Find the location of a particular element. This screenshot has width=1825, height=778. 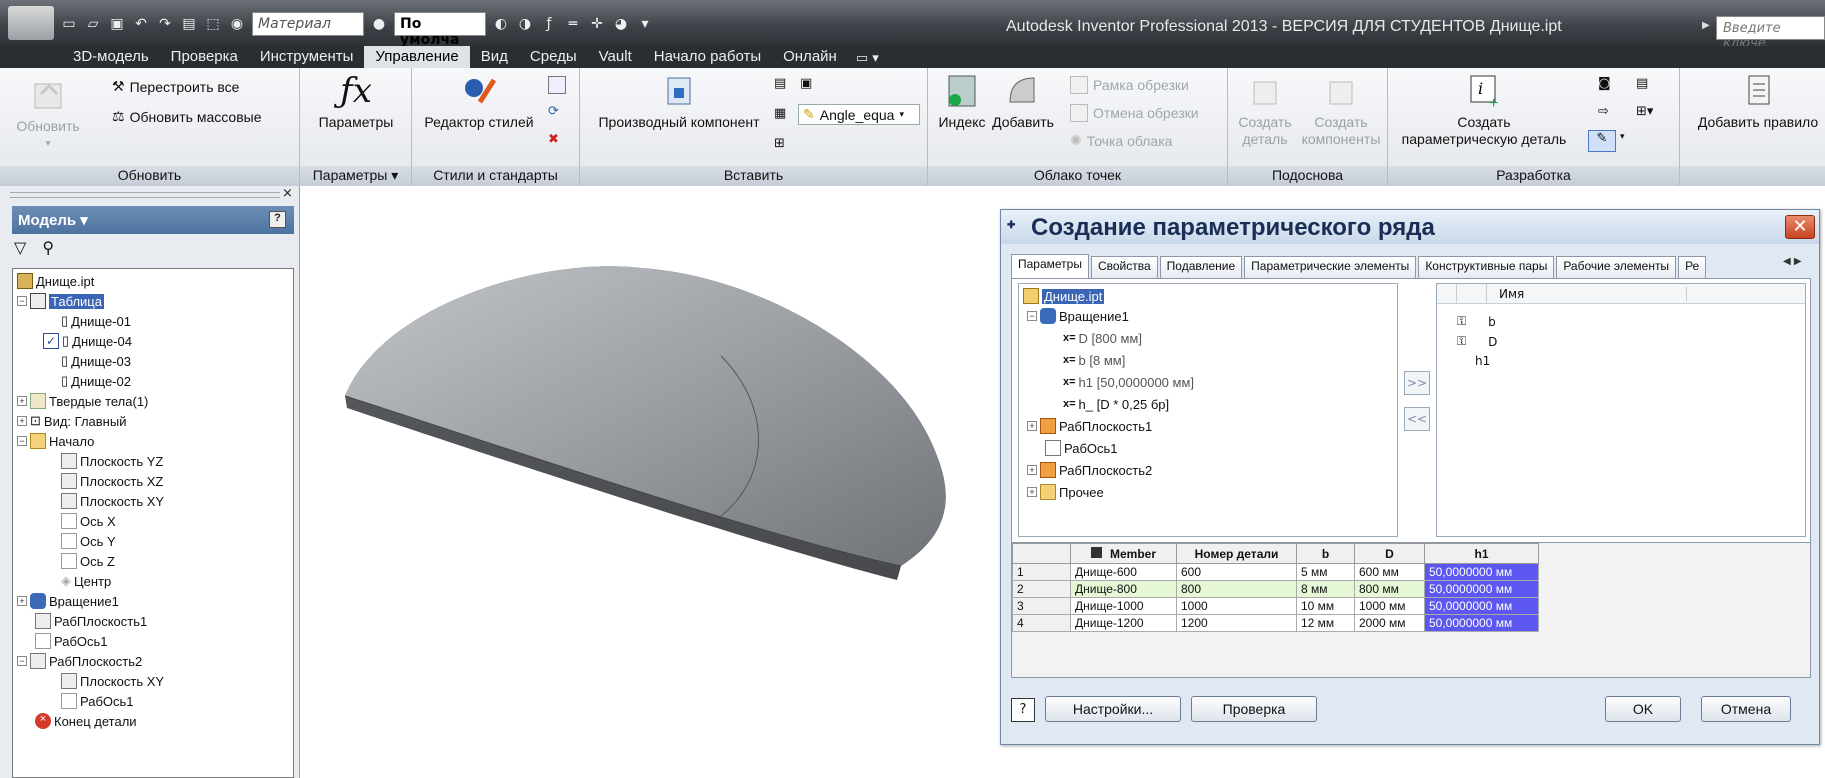

add-rule-button: Добавить правило is located at coordinates (1756, 101).